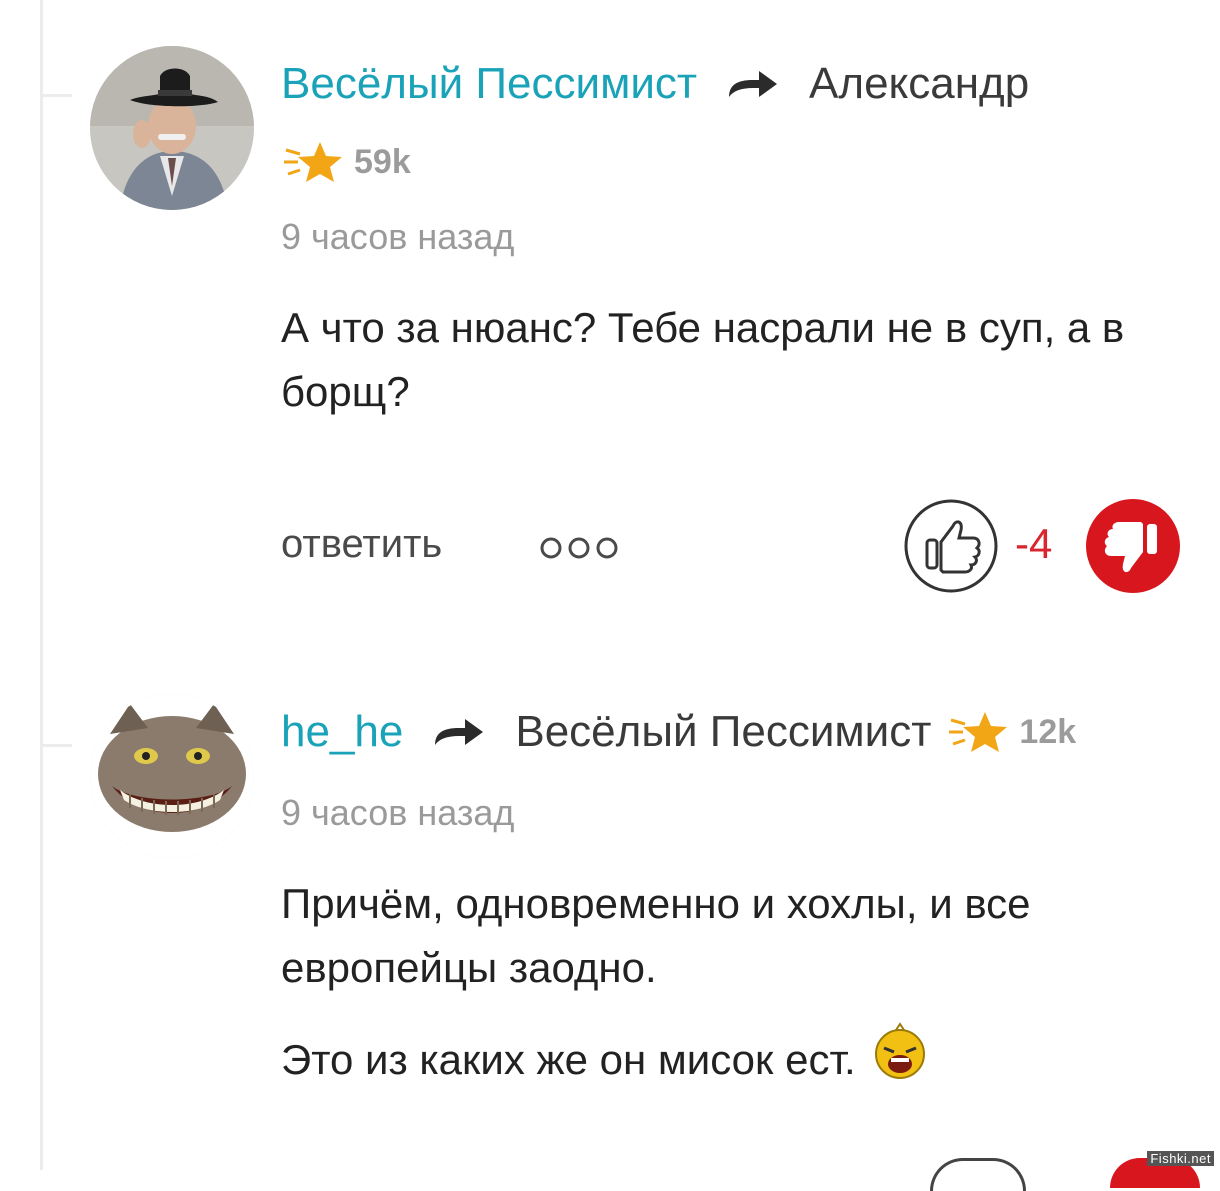  I want to click on more-dots-icon, so click(579, 548).